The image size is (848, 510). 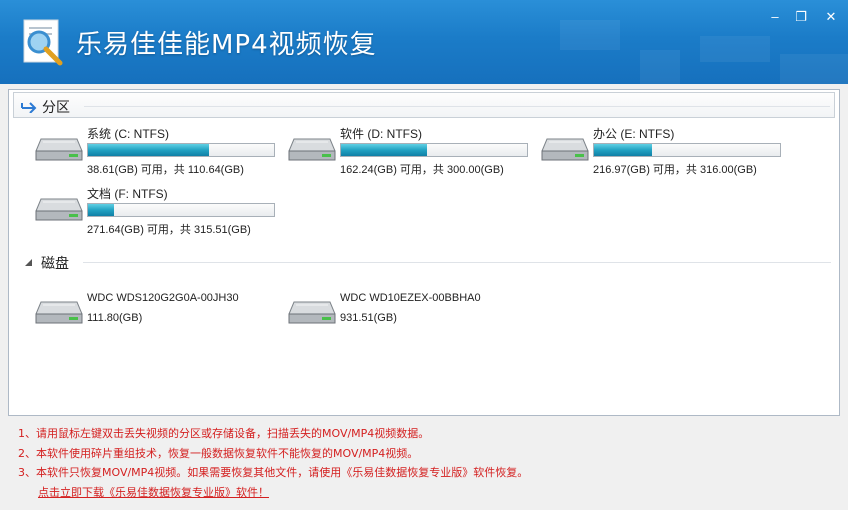 I want to click on minimize-button: ‒, so click(x=775, y=17).